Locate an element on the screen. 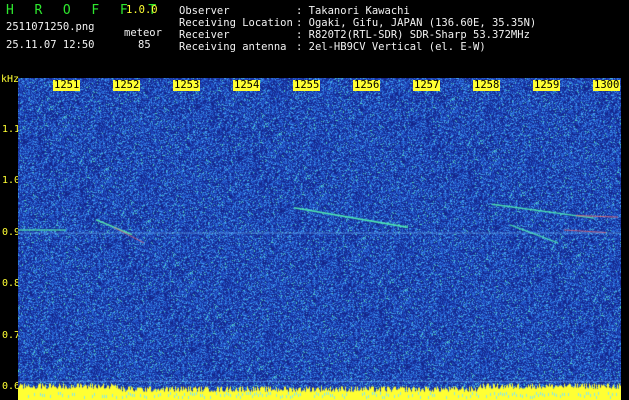 This screenshot has width=629, height=400. mode-label: meteor is located at coordinates (143, 33).